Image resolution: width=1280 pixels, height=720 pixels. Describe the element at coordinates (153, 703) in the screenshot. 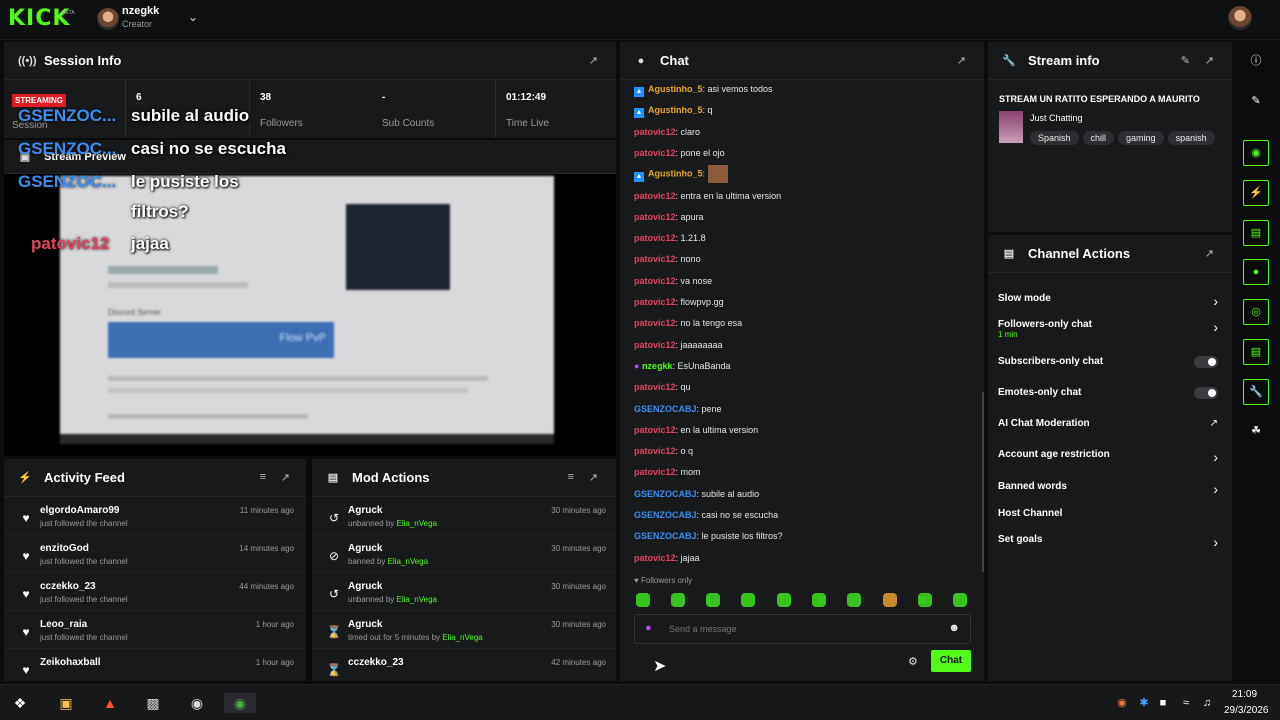

I see `terminal-icon: ▩` at that location.